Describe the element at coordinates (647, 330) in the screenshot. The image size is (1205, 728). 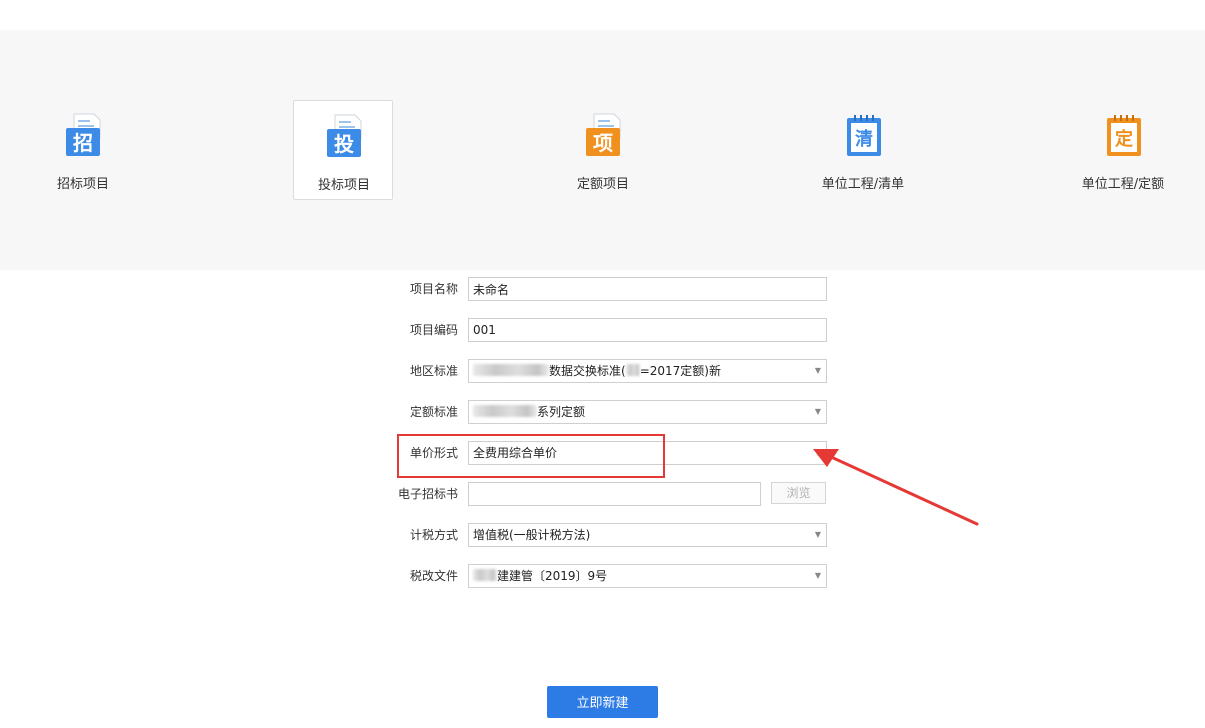
I see `project-code-input` at that location.